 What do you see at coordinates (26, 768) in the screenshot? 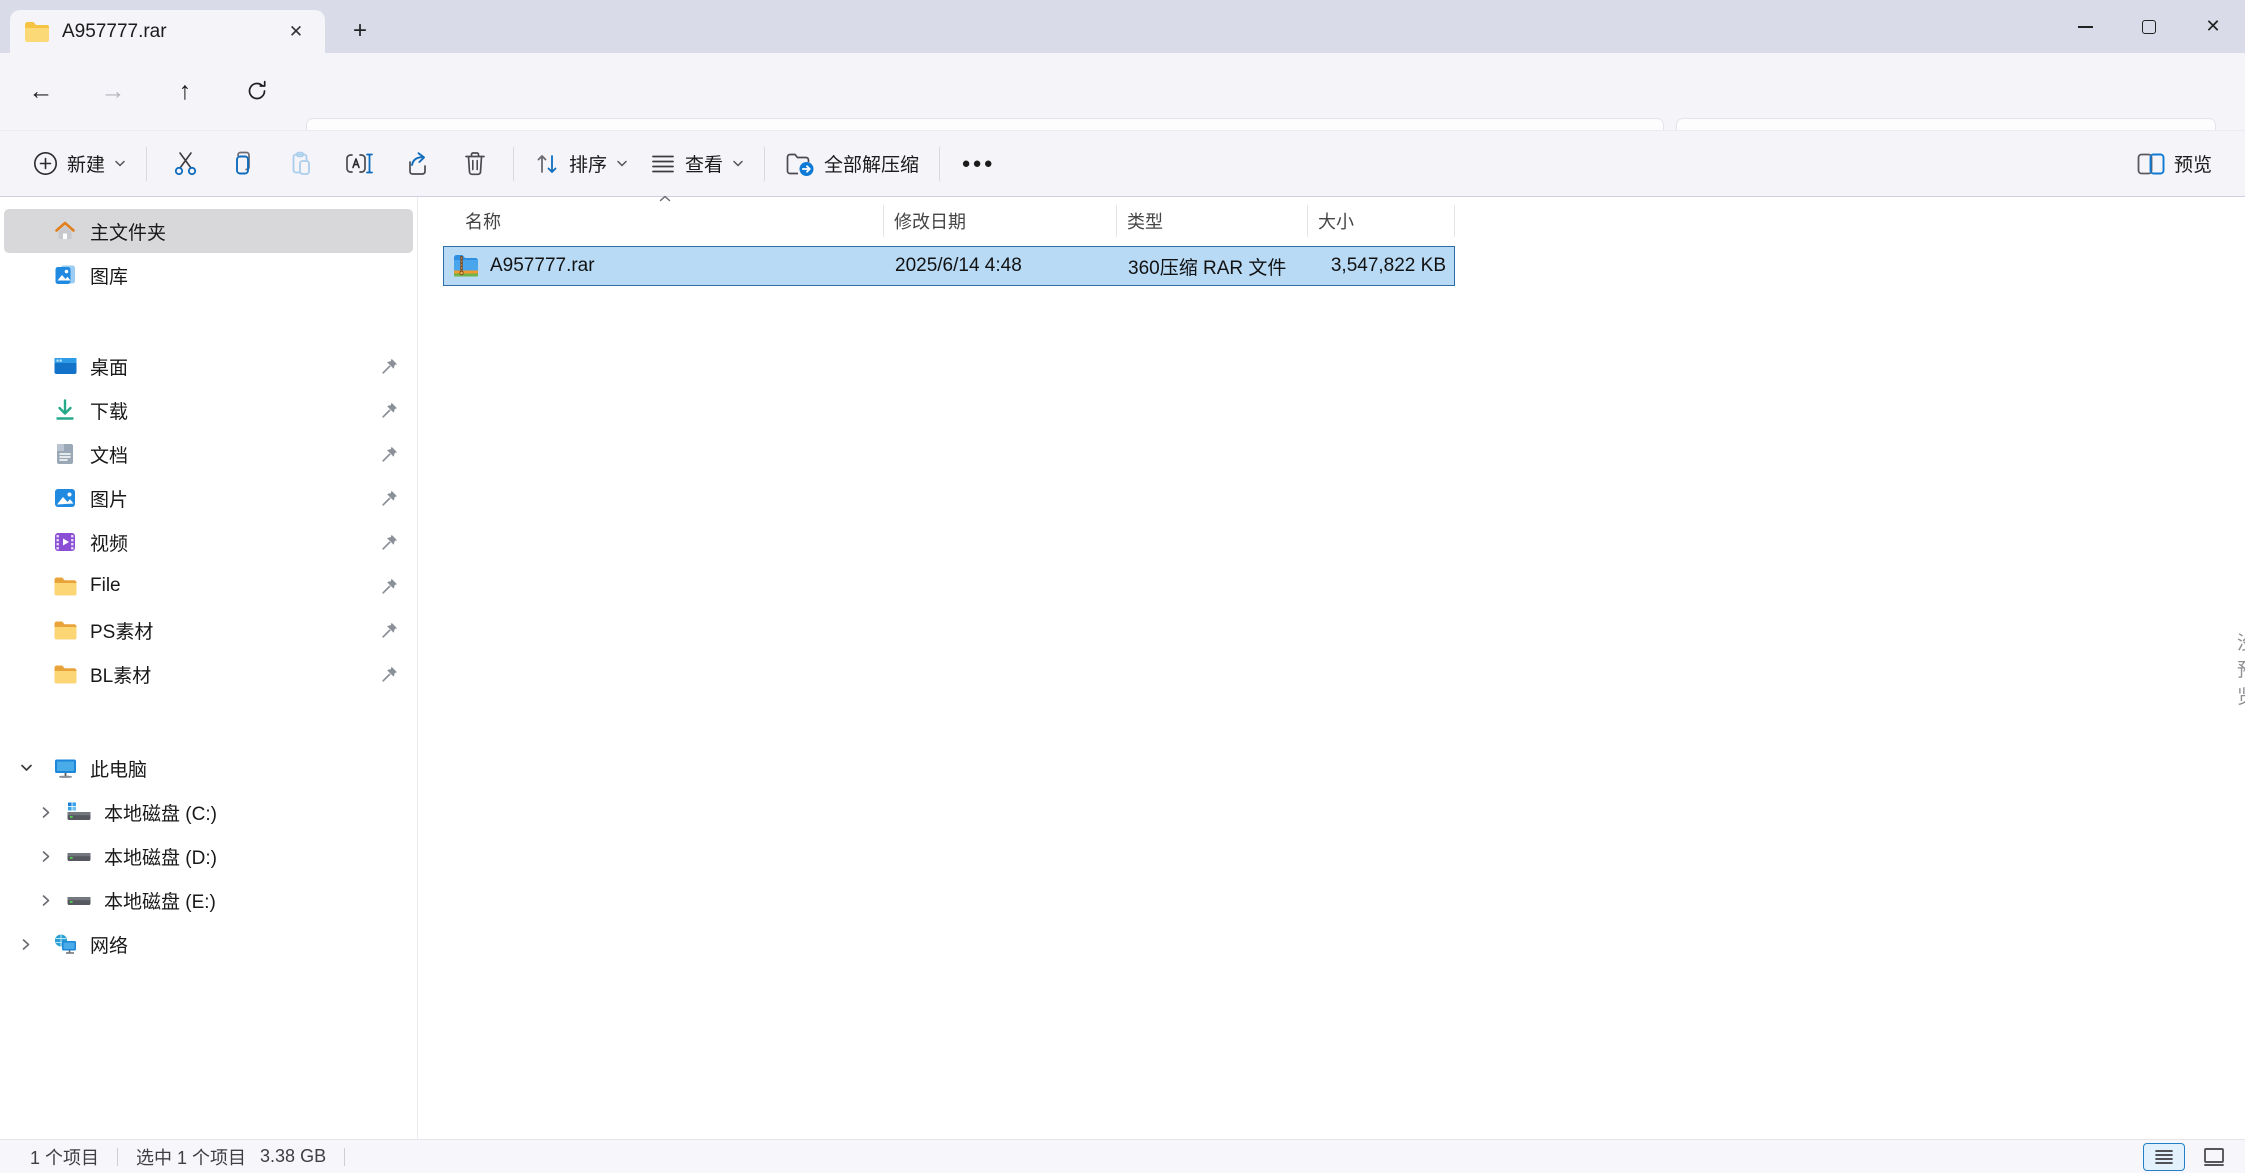
I see `chevron-expanded-icon` at bounding box center [26, 768].